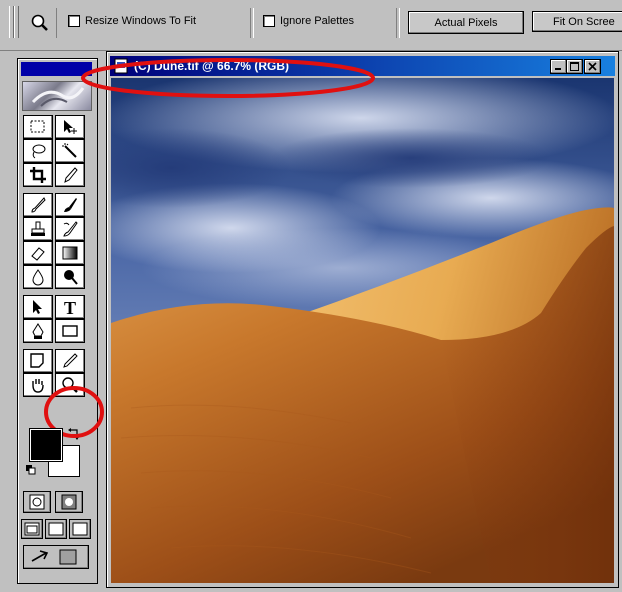 The image size is (622, 592). I want to click on document-icon, so click(121, 66).